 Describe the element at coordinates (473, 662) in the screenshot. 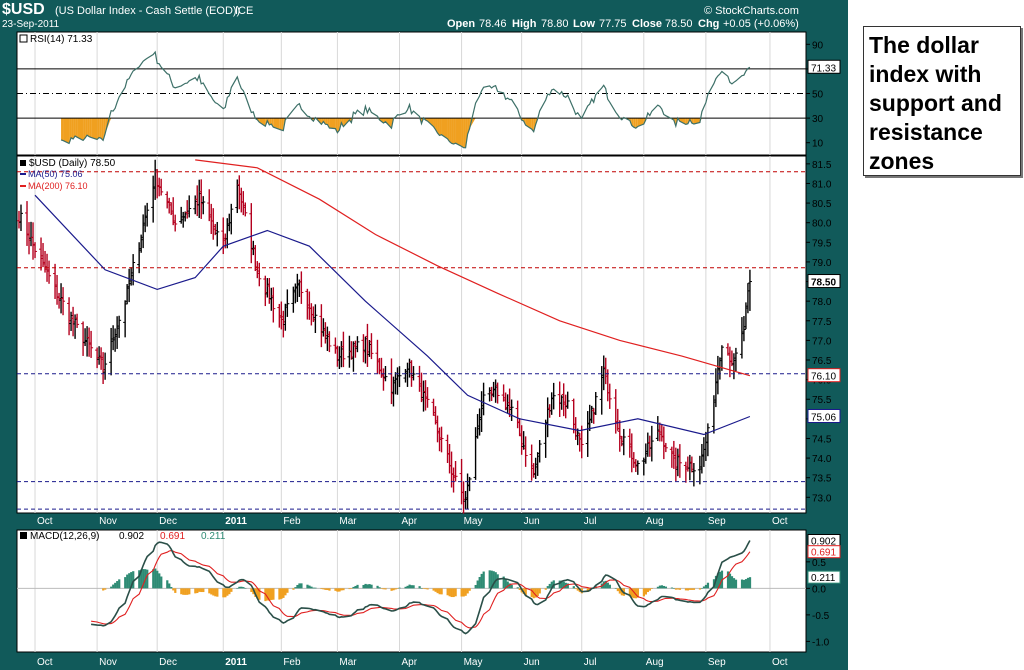

I see `x-label-bottom: May` at that location.